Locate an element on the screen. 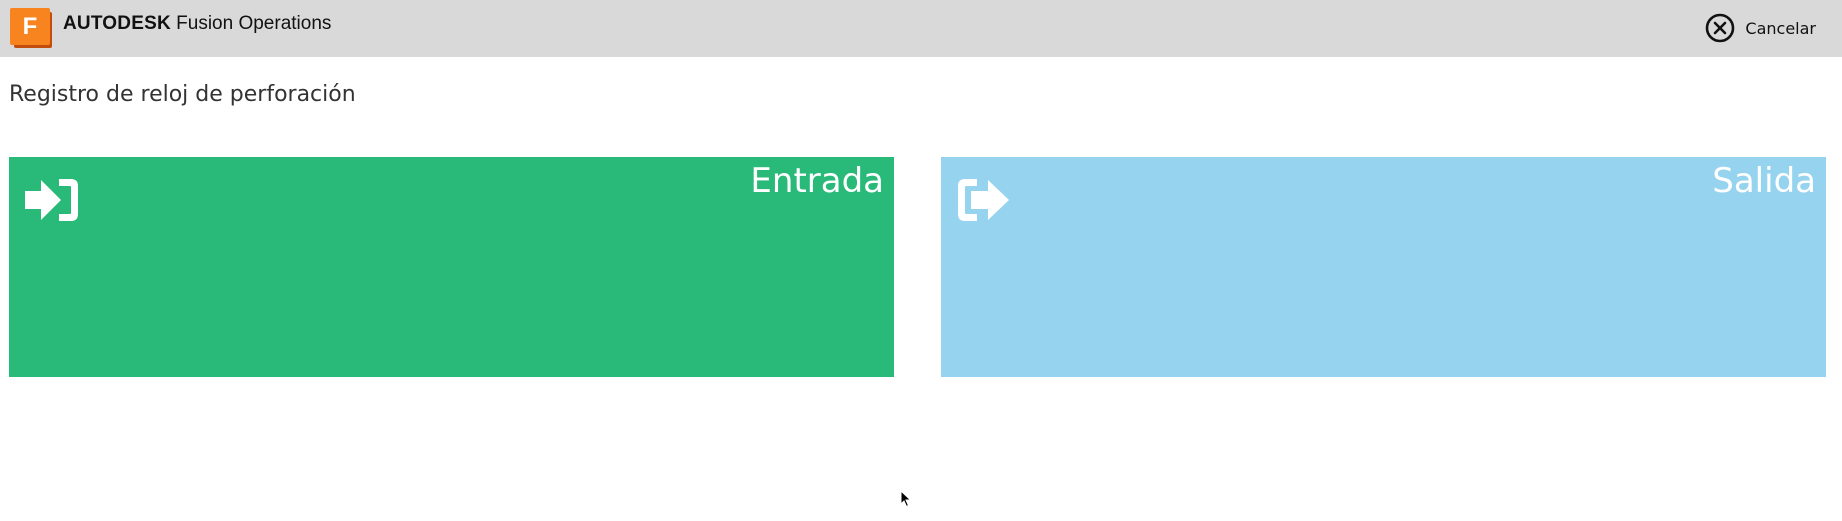  clock-out-label: Salida is located at coordinates (1764, 181).